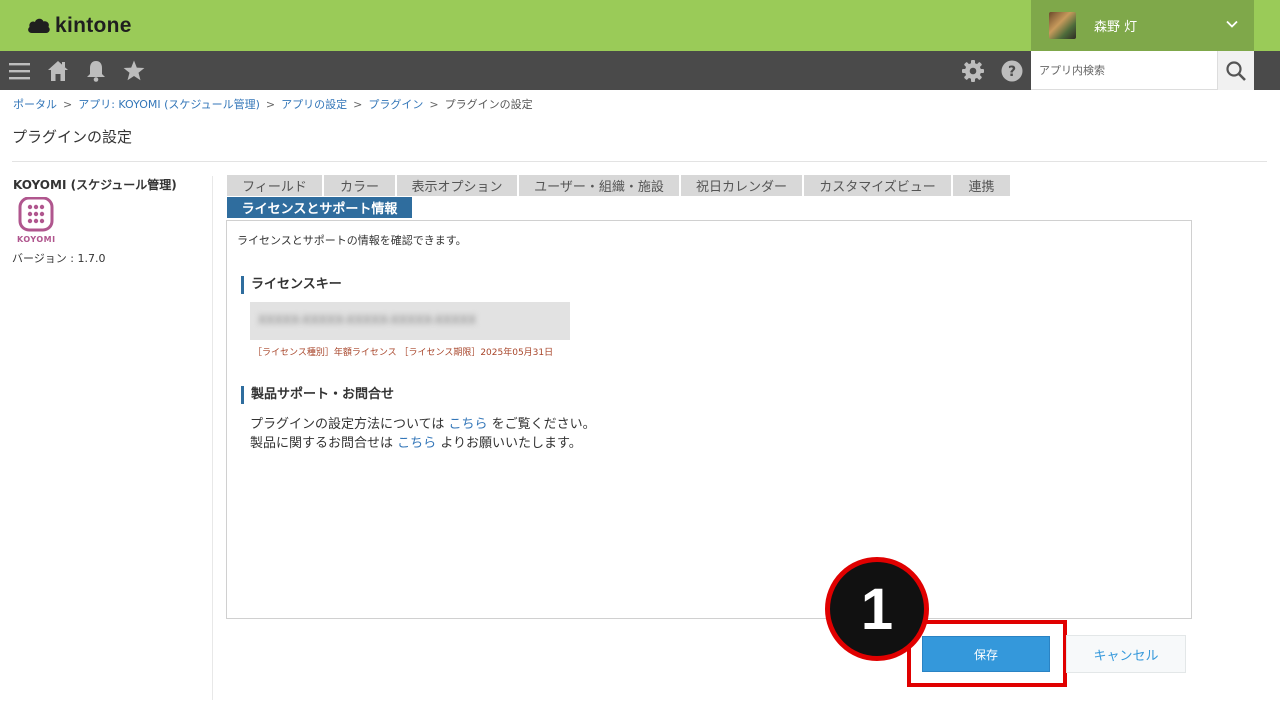 The image size is (1280, 720). What do you see at coordinates (468, 424) in the screenshot?
I see `settings-guide-link: こちら` at bounding box center [468, 424].